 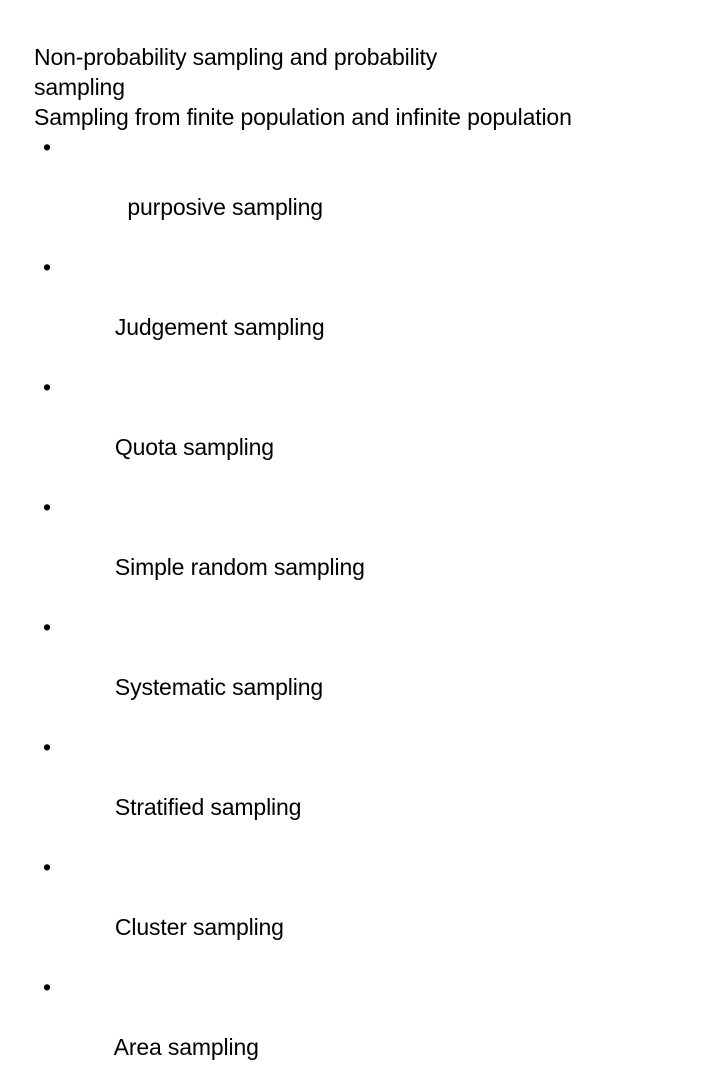 I want to click on list-item-label: purposive sampling, so click(x=218, y=207).